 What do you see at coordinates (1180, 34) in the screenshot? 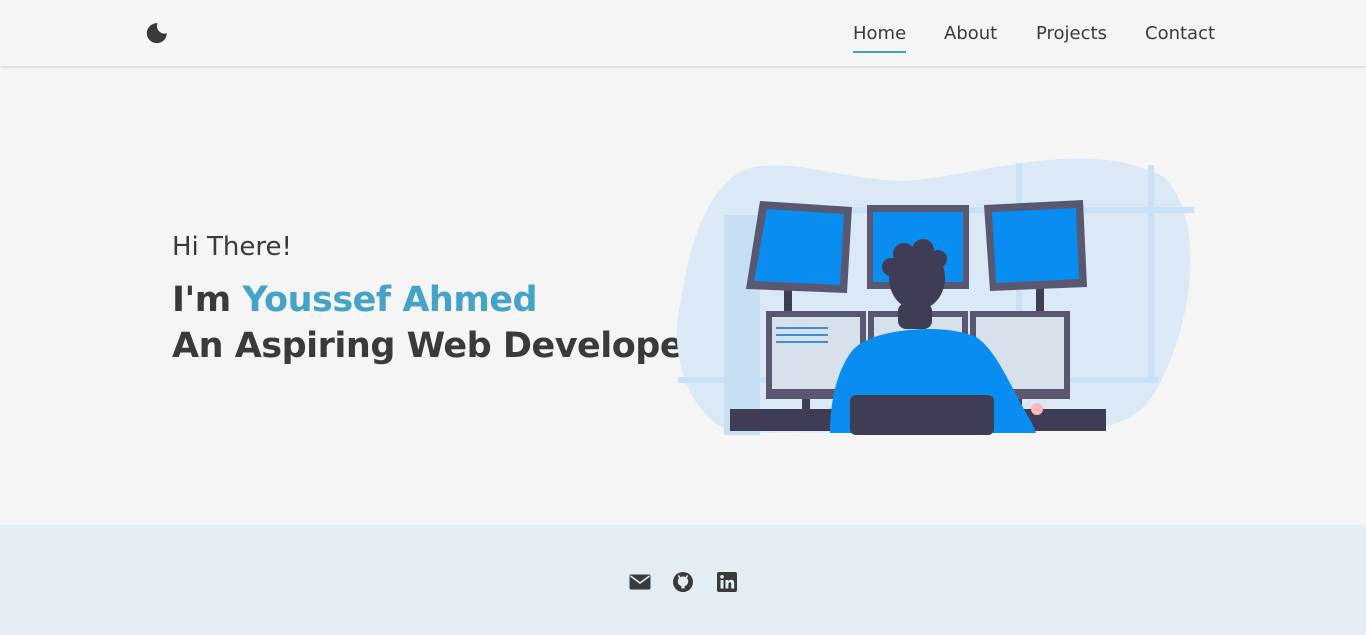
I see `nav-link-contact: Contact` at bounding box center [1180, 34].